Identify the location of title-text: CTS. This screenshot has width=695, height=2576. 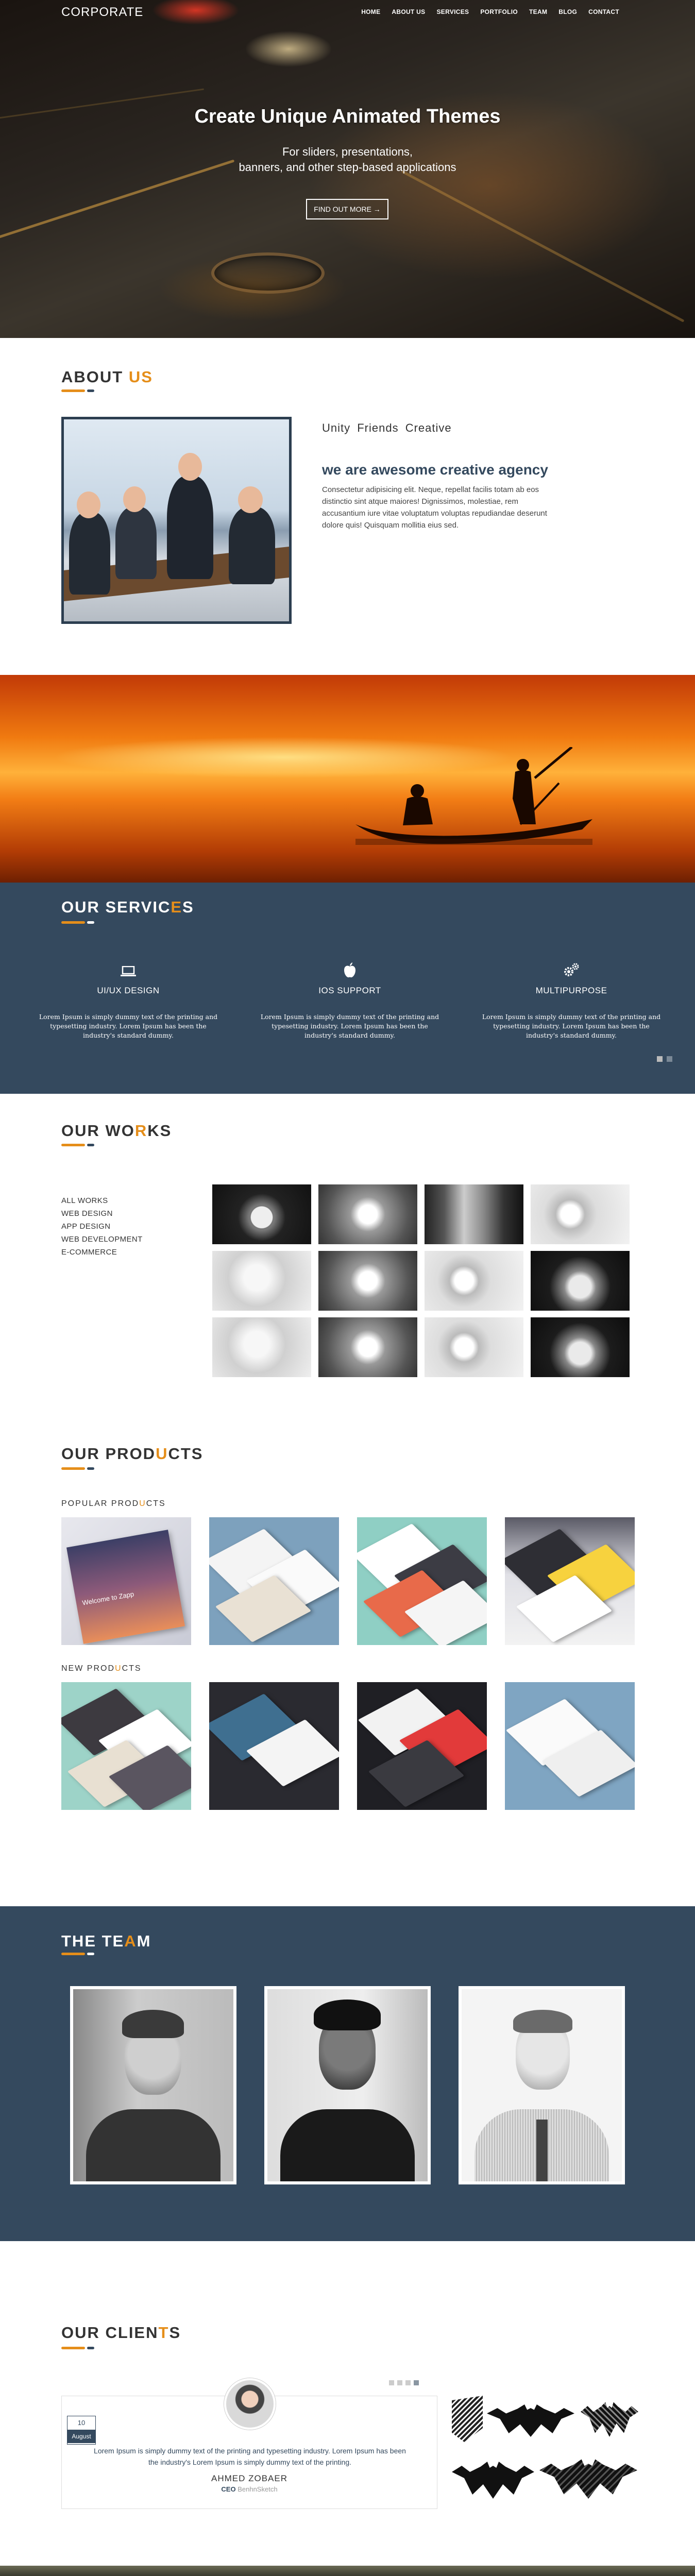
(186, 1454).